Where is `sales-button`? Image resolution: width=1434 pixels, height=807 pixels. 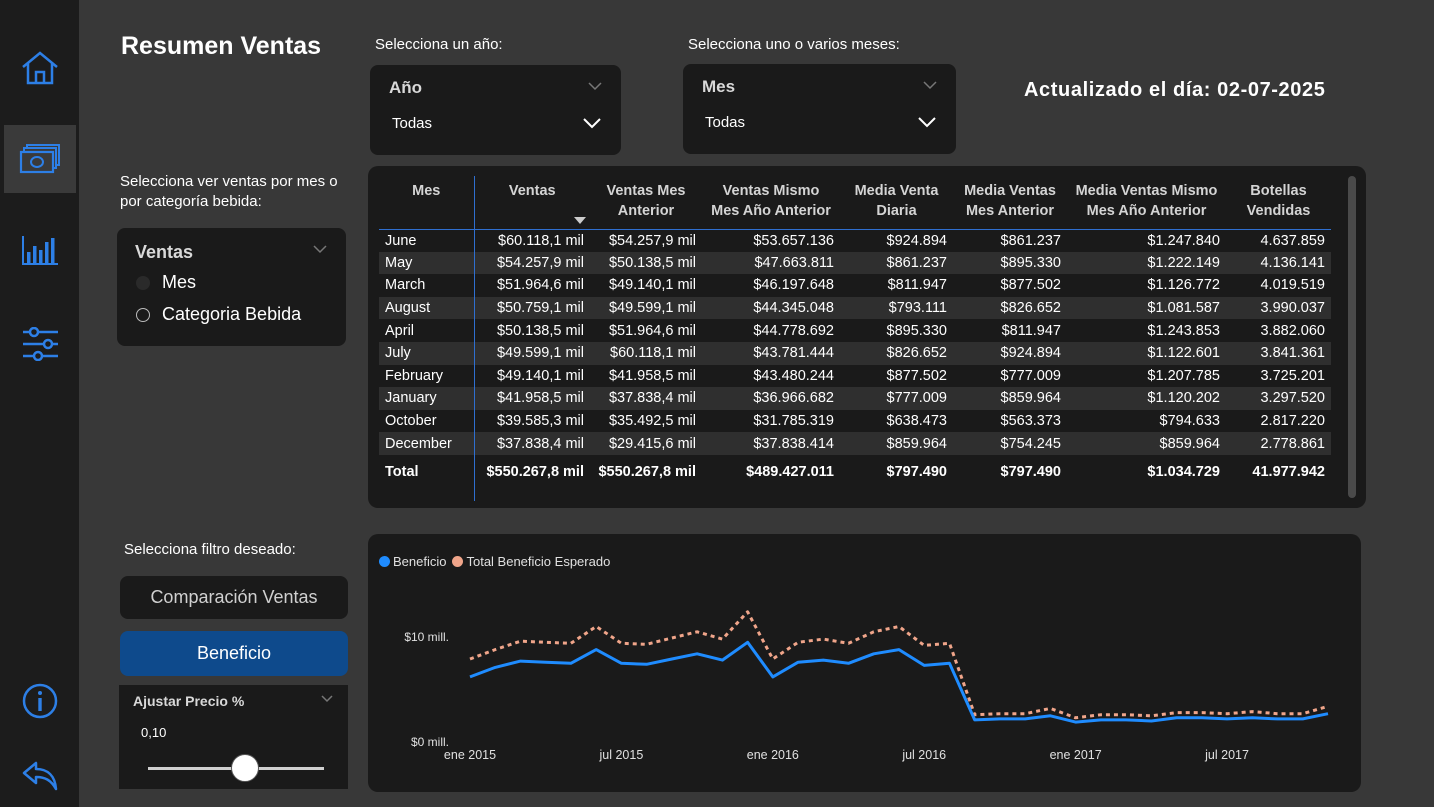 sales-button is located at coordinates (40, 159).